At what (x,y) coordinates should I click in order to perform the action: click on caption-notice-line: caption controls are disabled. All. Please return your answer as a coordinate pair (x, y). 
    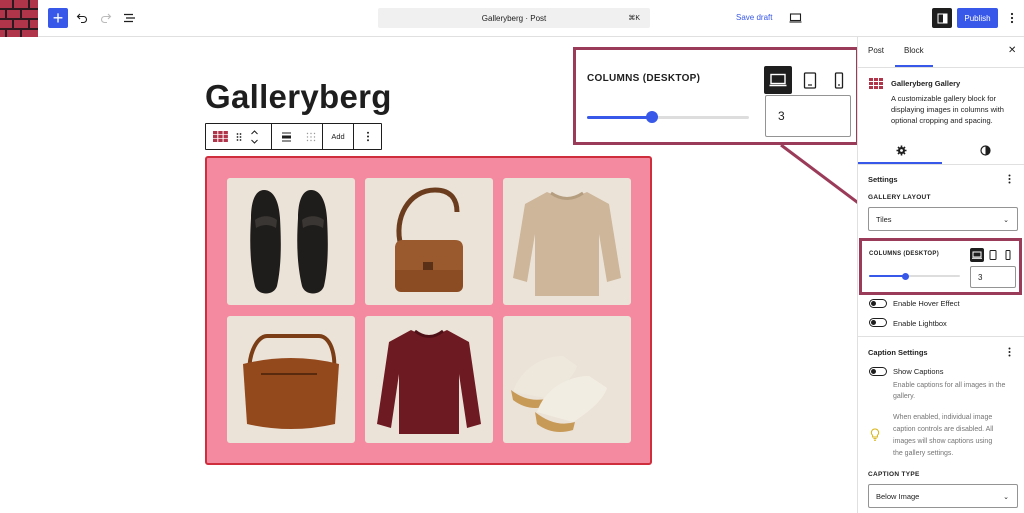
    Looking at the image, I should click on (943, 429).